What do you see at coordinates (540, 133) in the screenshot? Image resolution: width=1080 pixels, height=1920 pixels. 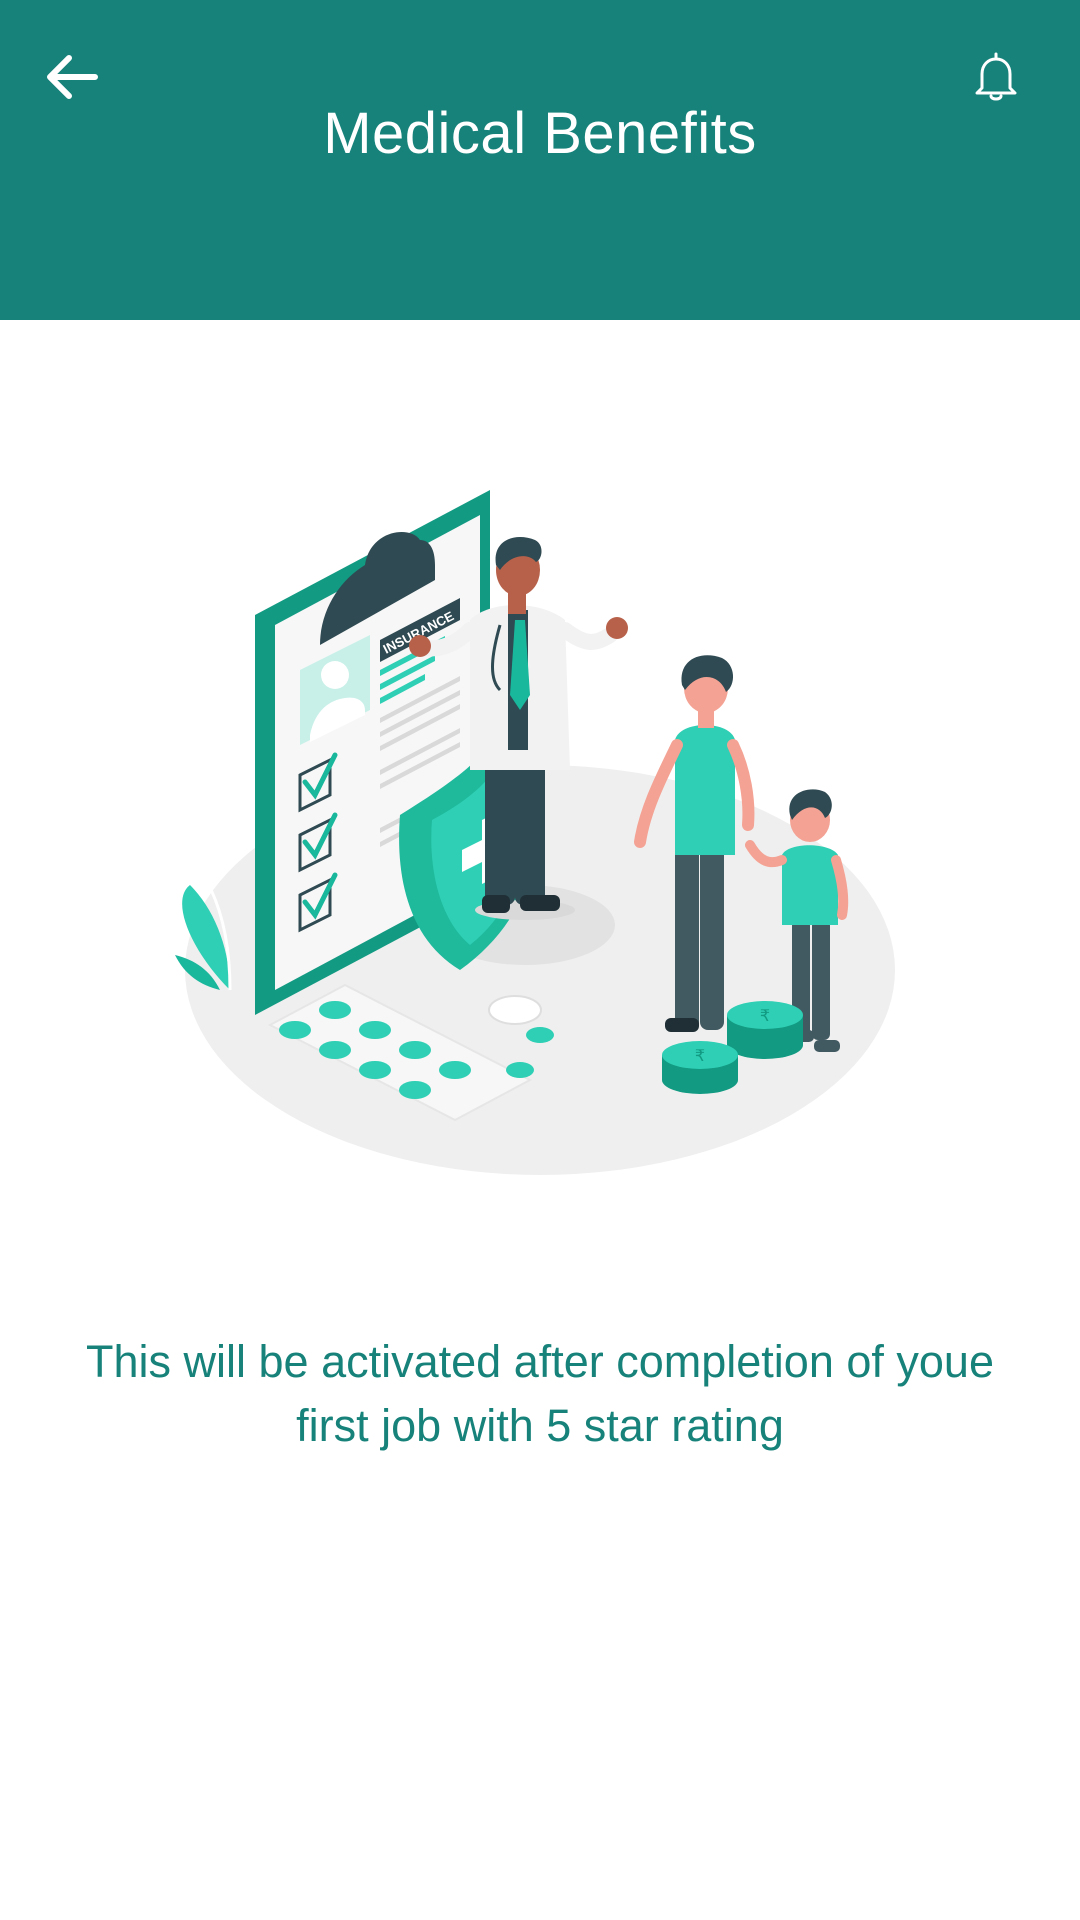 I see `page-title: Medical Benefits` at bounding box center [540, 133].